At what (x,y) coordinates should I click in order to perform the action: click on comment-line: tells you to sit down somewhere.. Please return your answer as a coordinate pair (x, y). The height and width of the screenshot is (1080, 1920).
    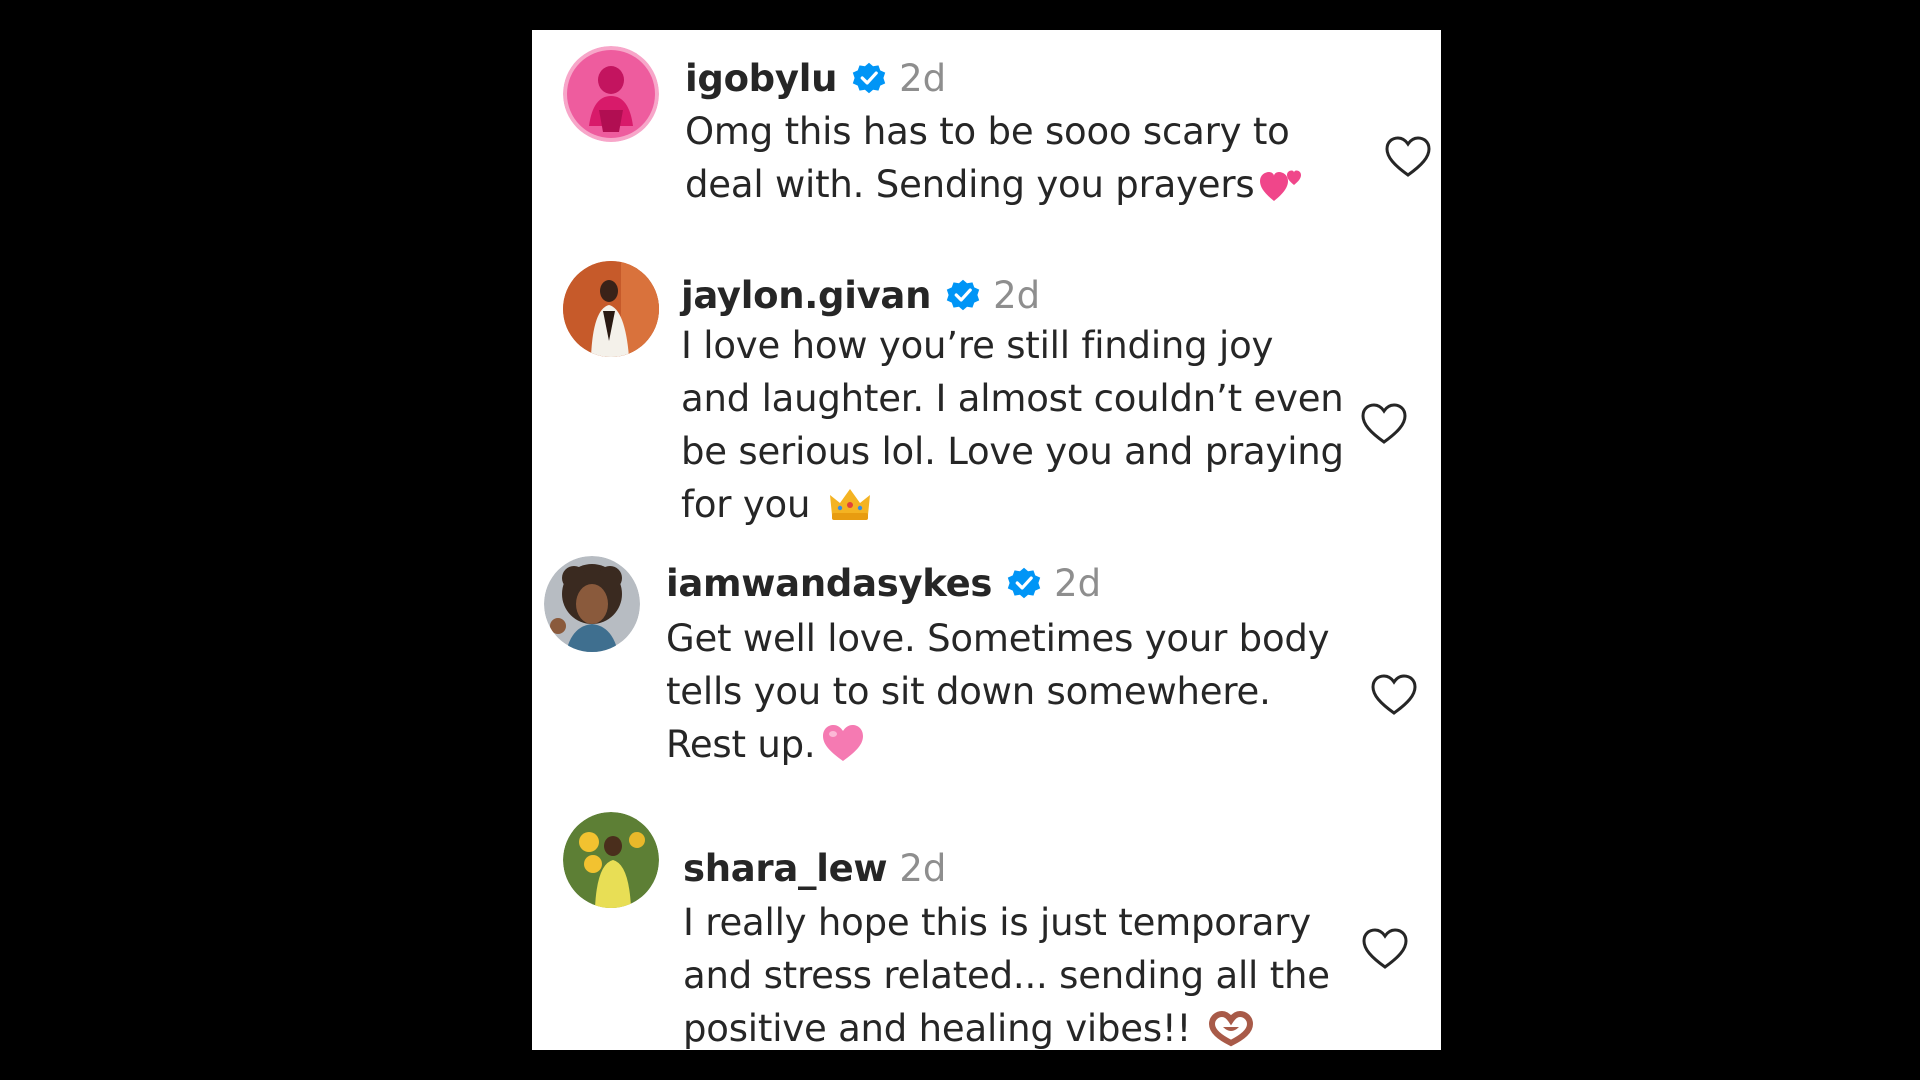
    Looking at the image, I should click on (968, 691).